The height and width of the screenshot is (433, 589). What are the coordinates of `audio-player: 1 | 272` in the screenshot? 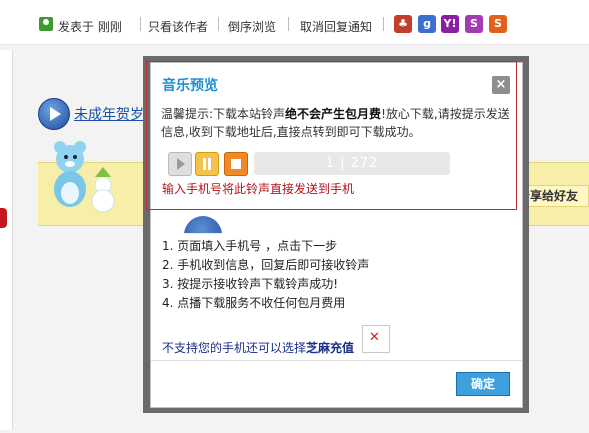 It's located at (309, 165).